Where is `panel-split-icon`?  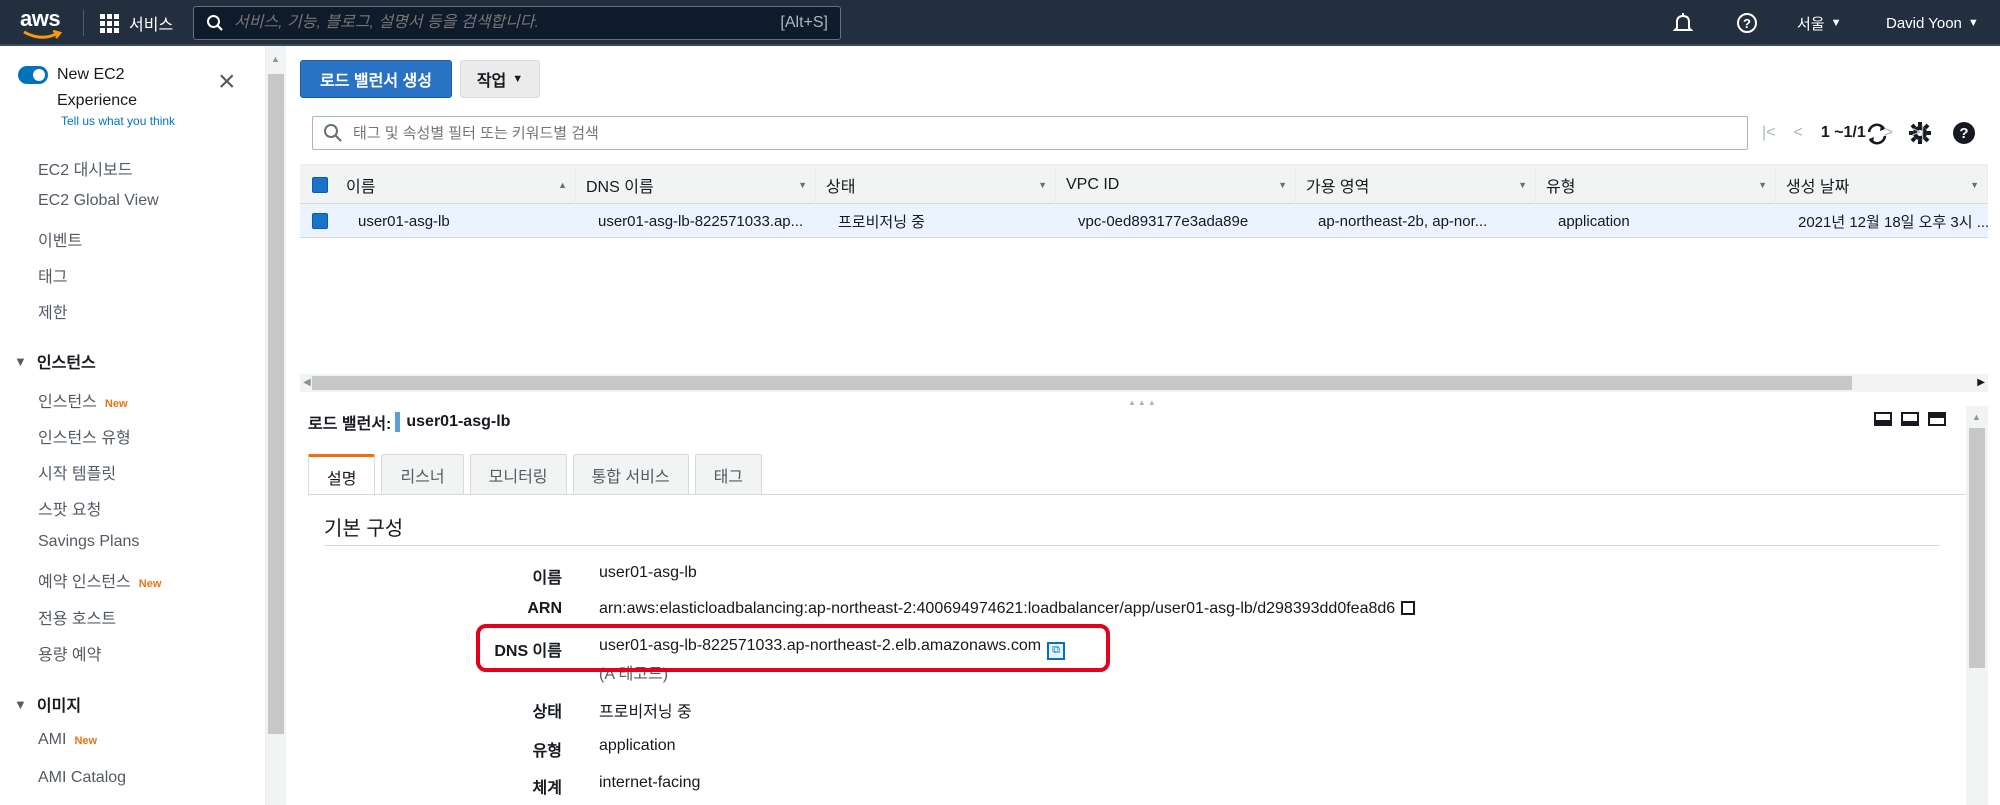
panel-split-icon is located at coordinates (1910, 419).